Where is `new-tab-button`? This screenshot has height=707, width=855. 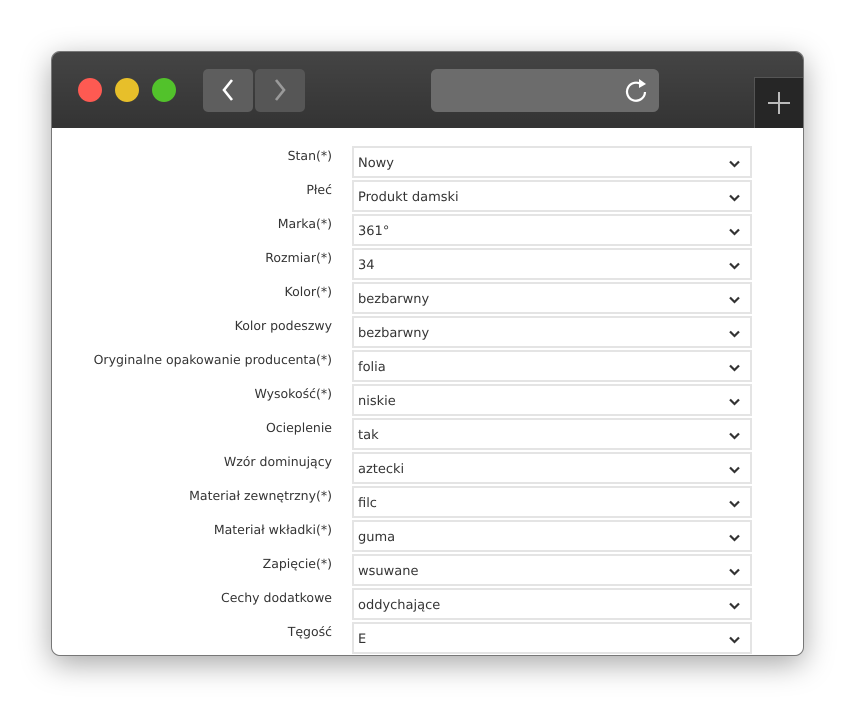 new-tab-button is located at coordinates (778, 102).